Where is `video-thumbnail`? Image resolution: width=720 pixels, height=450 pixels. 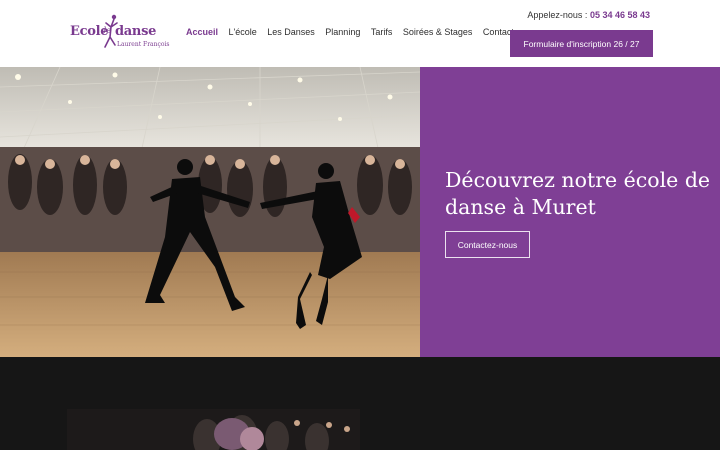 video-thumbnail is located at coordinates (213, 429).